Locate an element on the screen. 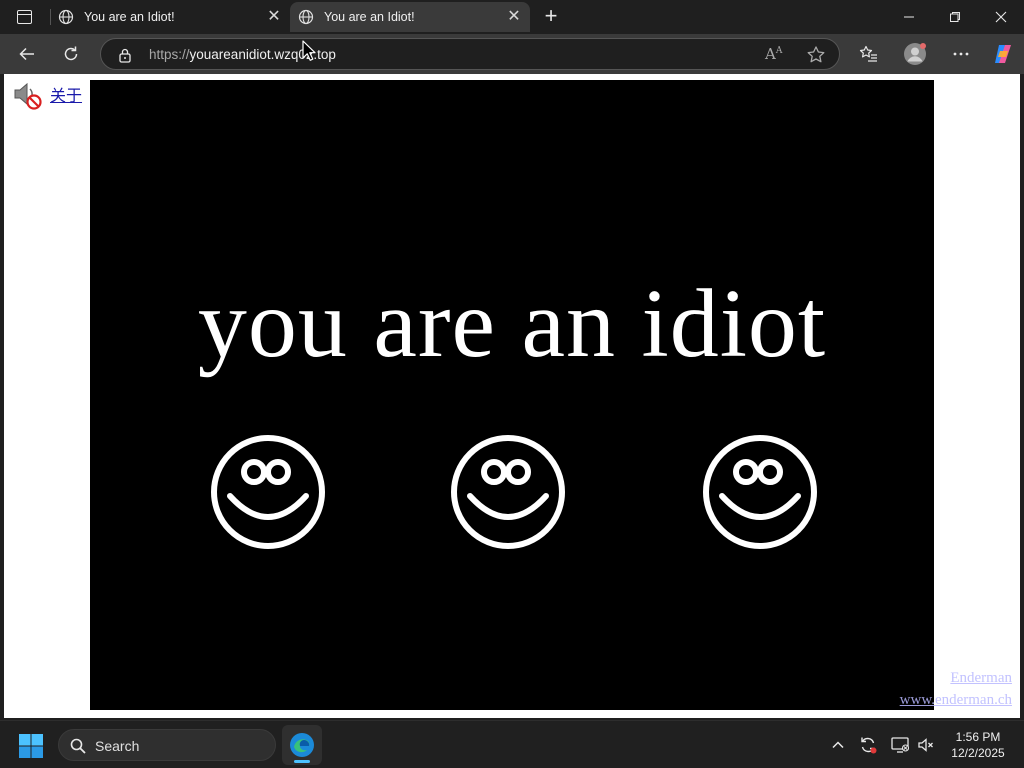  refresh-icon is located at coordinates (71, 53).